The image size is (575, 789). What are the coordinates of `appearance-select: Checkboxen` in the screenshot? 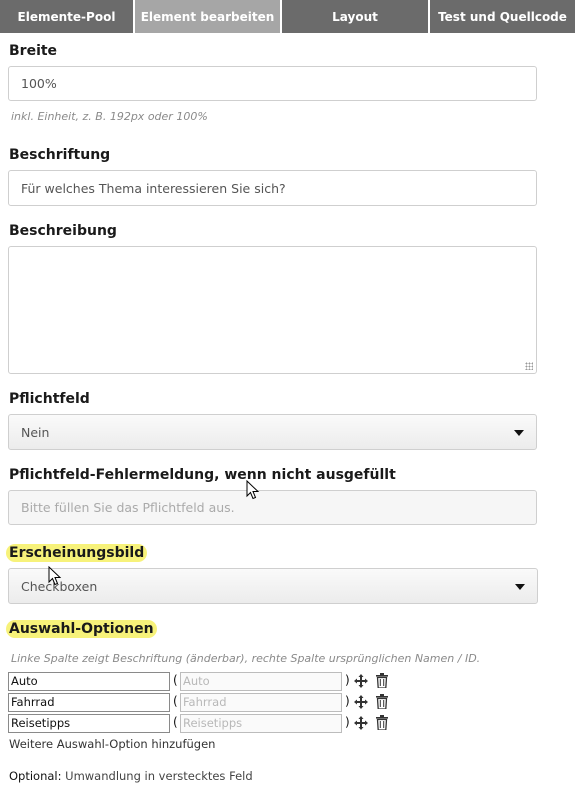 It's located at (273, 586).